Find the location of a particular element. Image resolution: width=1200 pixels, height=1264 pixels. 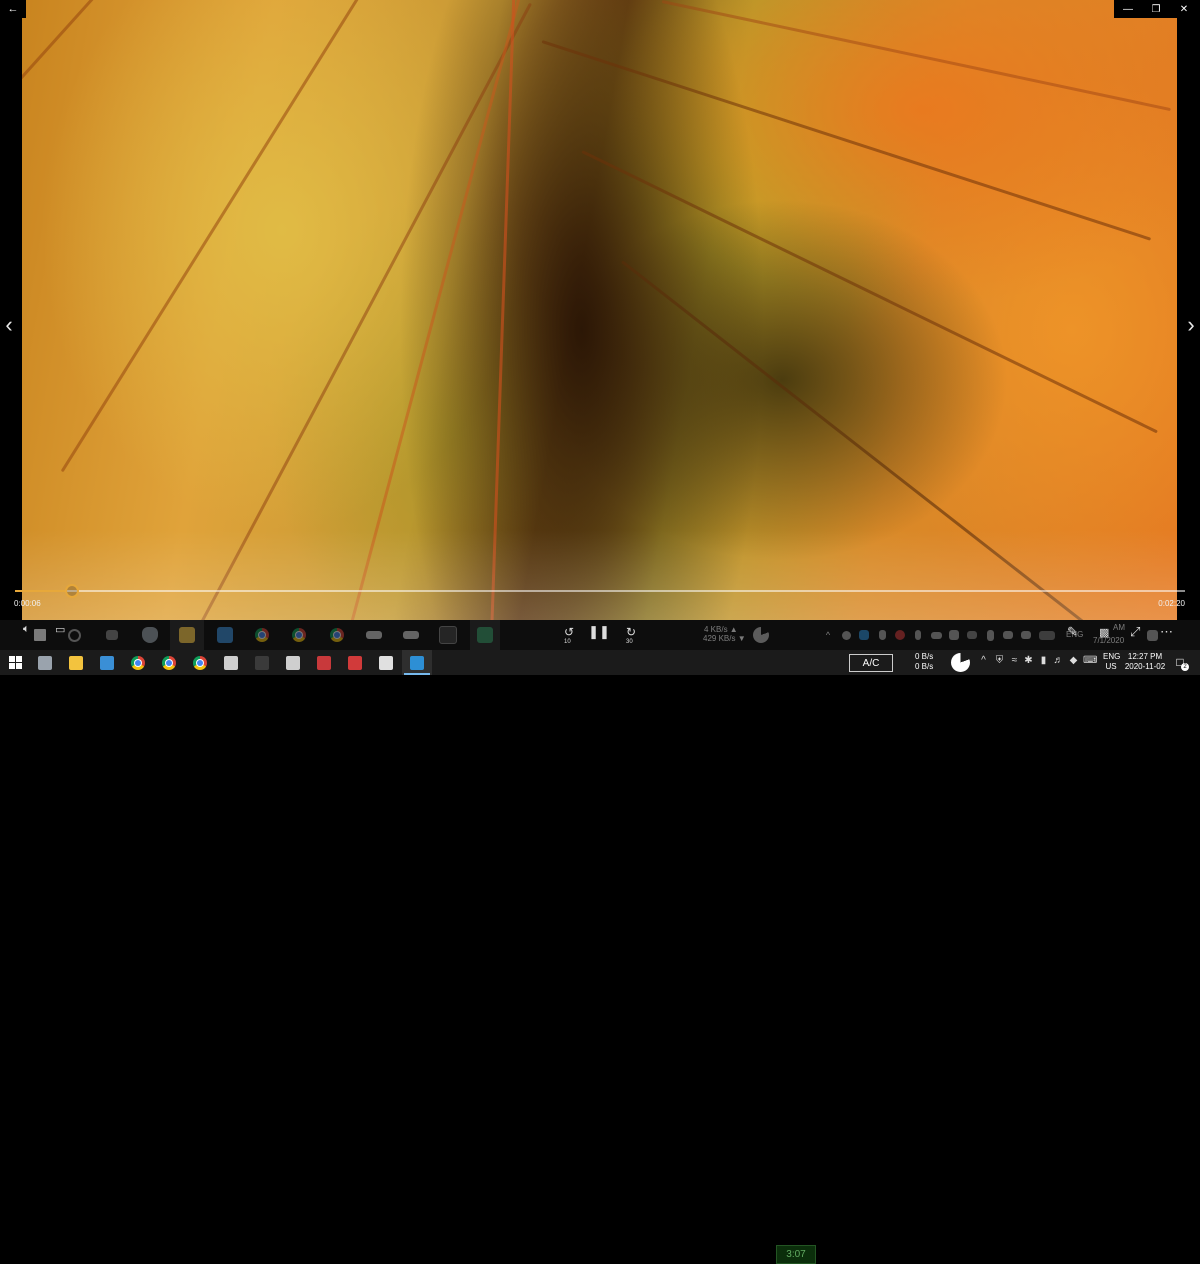

taskbar-settings-app is located at coordinates (386, 662).